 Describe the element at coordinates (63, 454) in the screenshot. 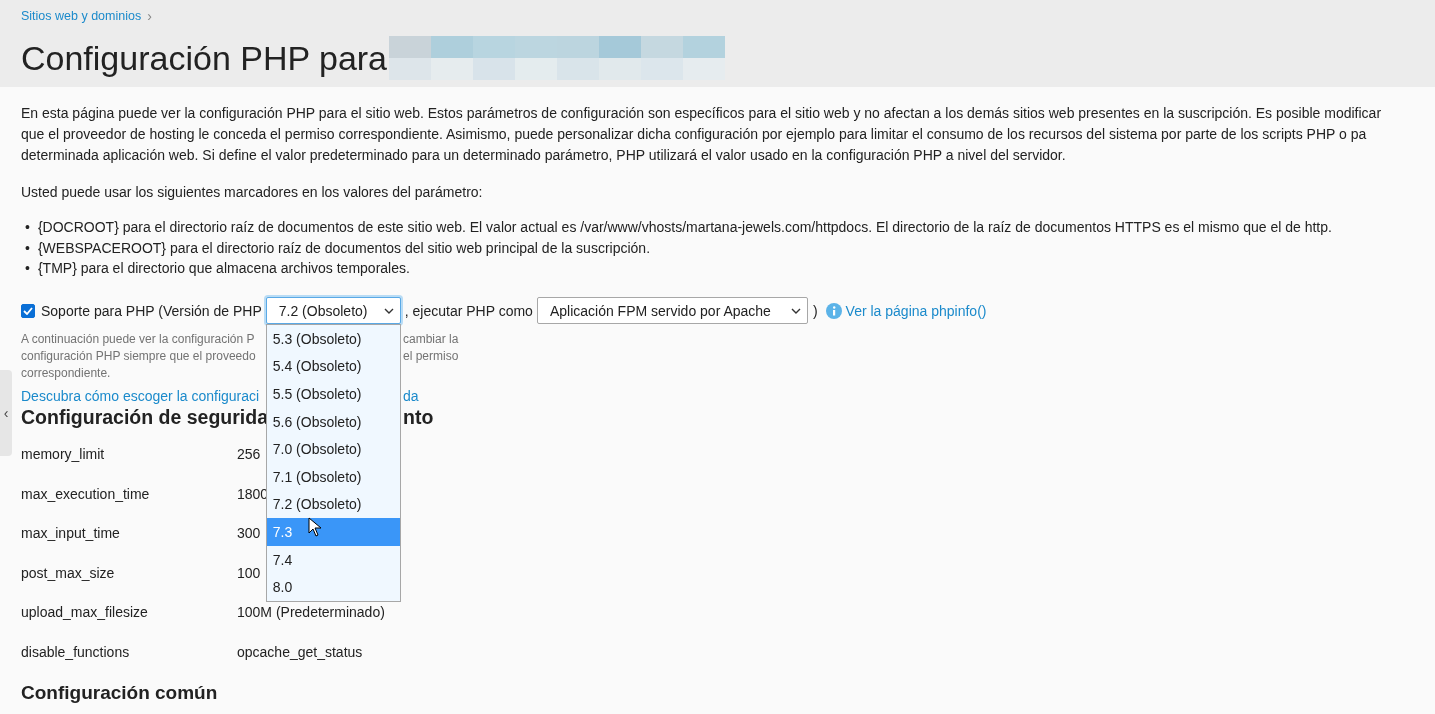

I see `setting-name: memory_limit` at that location.